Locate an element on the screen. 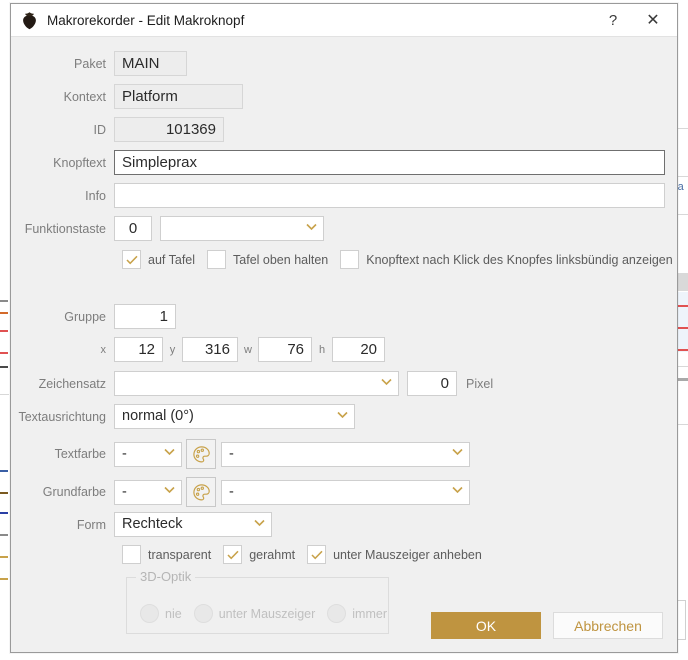 This screenshot has height=660, width=688. geometry-h-input: 20 is located at coordinates (358, 349).